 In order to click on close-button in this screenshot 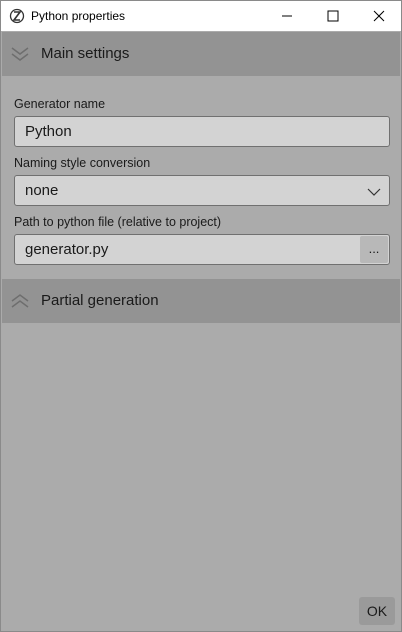, I will do `click(379, 16)`.